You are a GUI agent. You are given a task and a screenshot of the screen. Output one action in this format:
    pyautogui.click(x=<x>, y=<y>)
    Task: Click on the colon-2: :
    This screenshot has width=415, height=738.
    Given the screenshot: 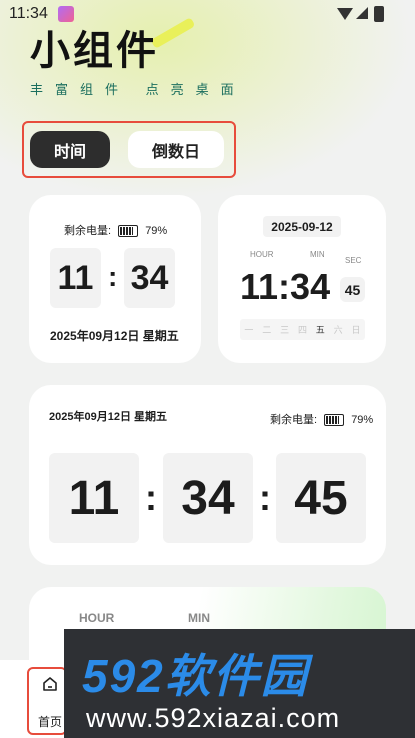 What is the action you would take?
    pyautogui.click(x=265, y=497)
    